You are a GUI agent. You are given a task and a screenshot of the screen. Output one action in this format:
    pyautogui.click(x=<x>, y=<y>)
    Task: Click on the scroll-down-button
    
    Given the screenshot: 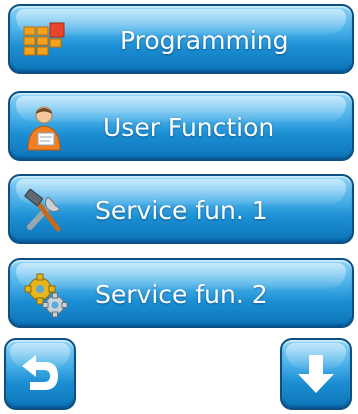 What is the action you would take?
    pyautogui.click(x=316, y=374)
    